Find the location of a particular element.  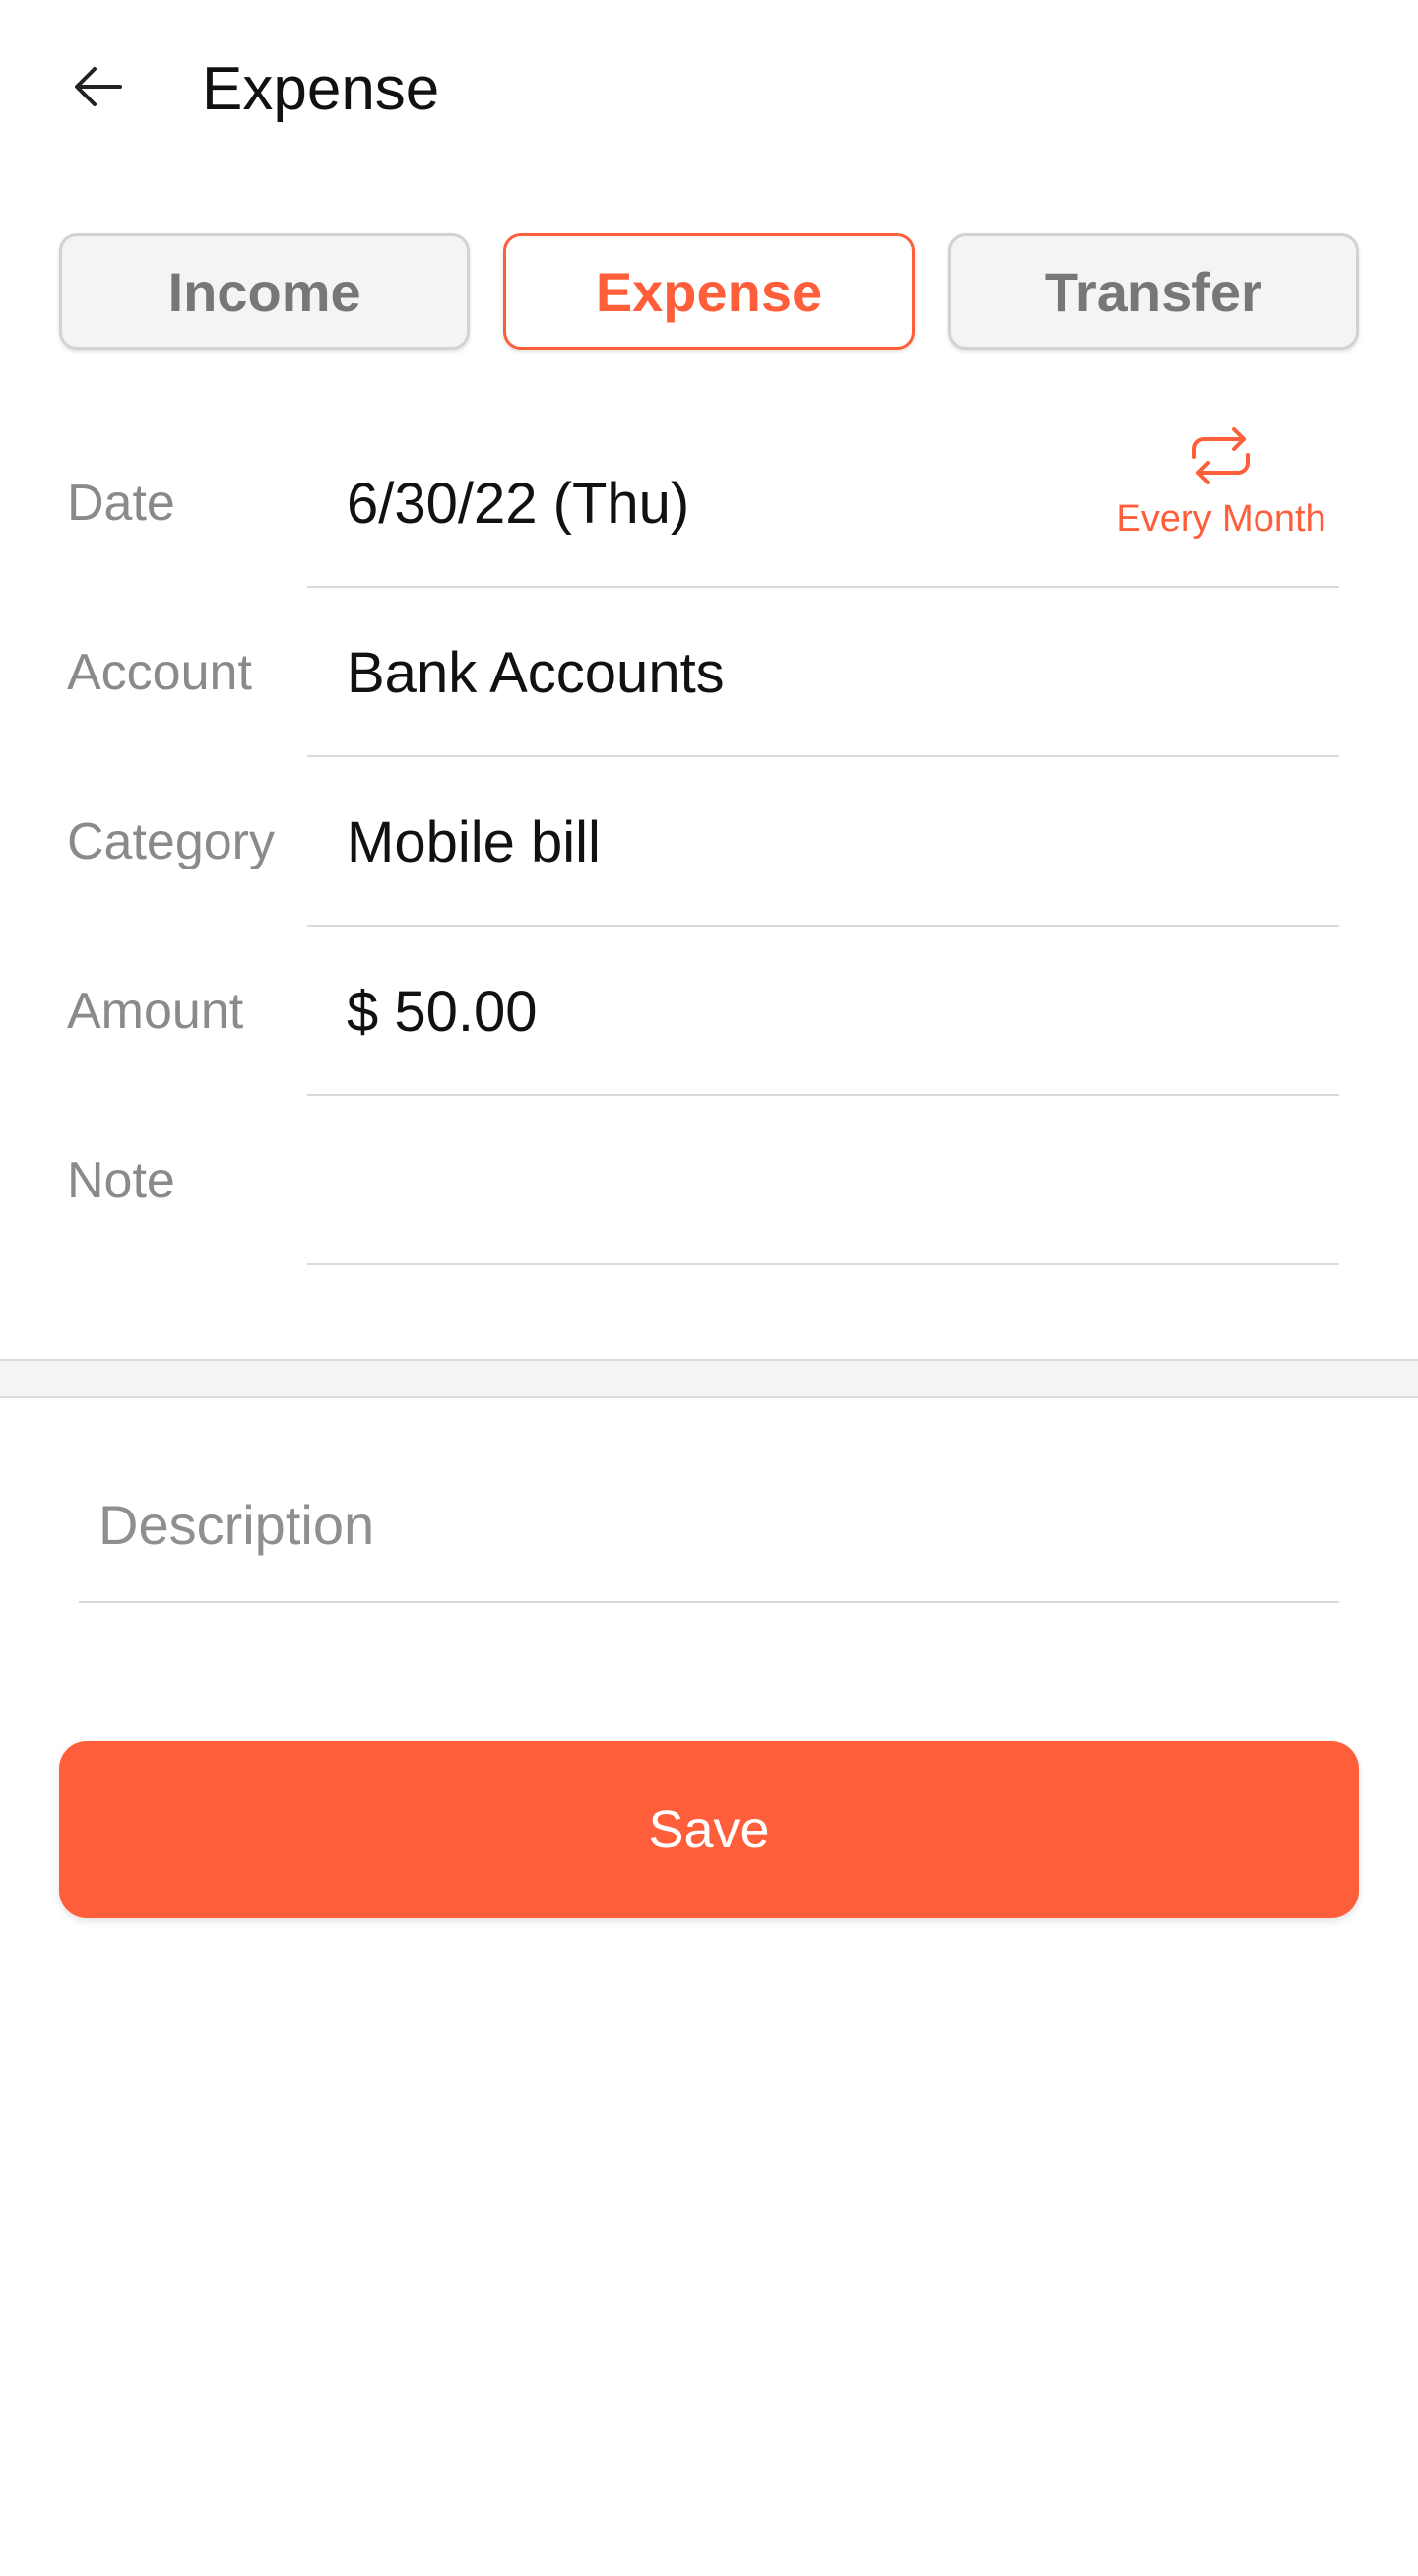

tab-expense: Expense is located at coordinates (709, 291).